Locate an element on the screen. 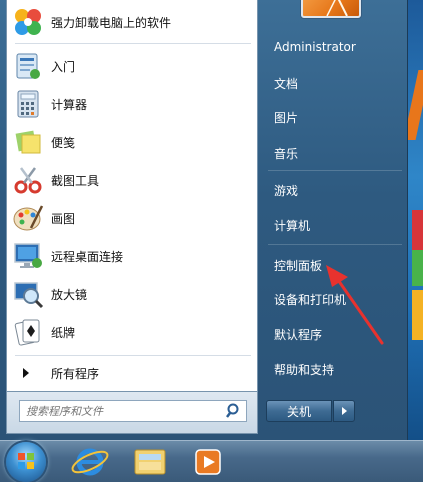 The height and width of the screenshot is (482, 423). pinned-item-label: 远程桌面连接 is located at coordinates (87, 256).